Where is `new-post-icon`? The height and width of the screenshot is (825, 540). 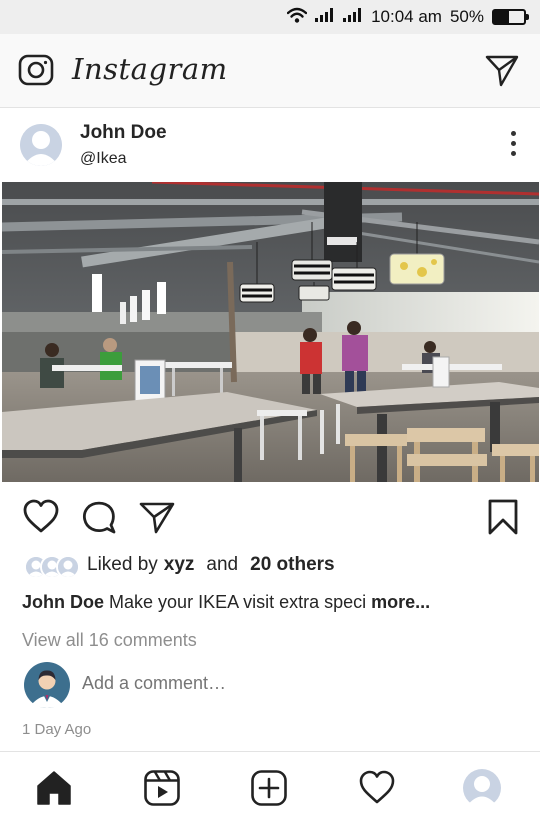
new-post-icon is located at coordinates (269, 788).